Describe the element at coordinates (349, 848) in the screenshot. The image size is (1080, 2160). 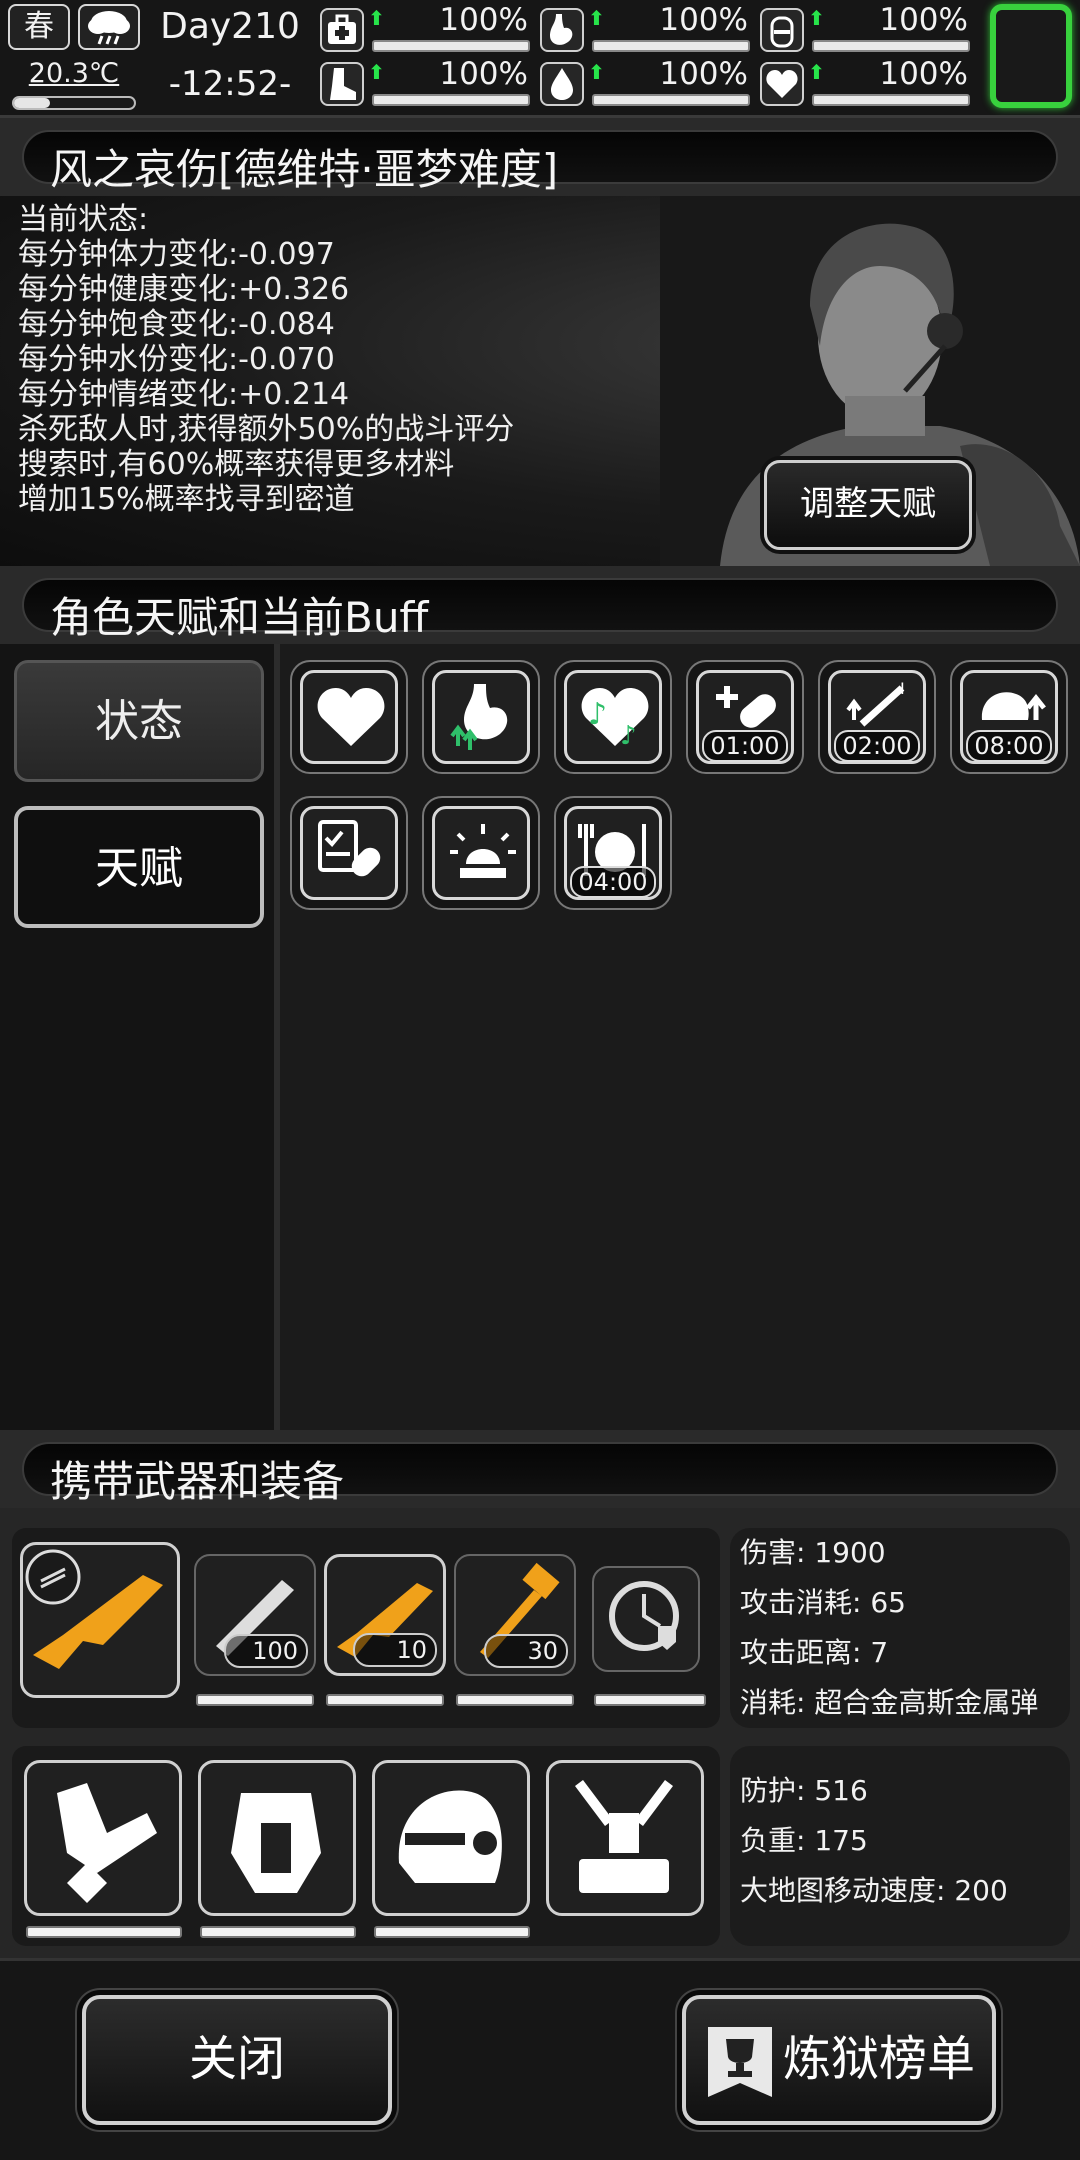
I see `clipboard-pill-icon` at that location.